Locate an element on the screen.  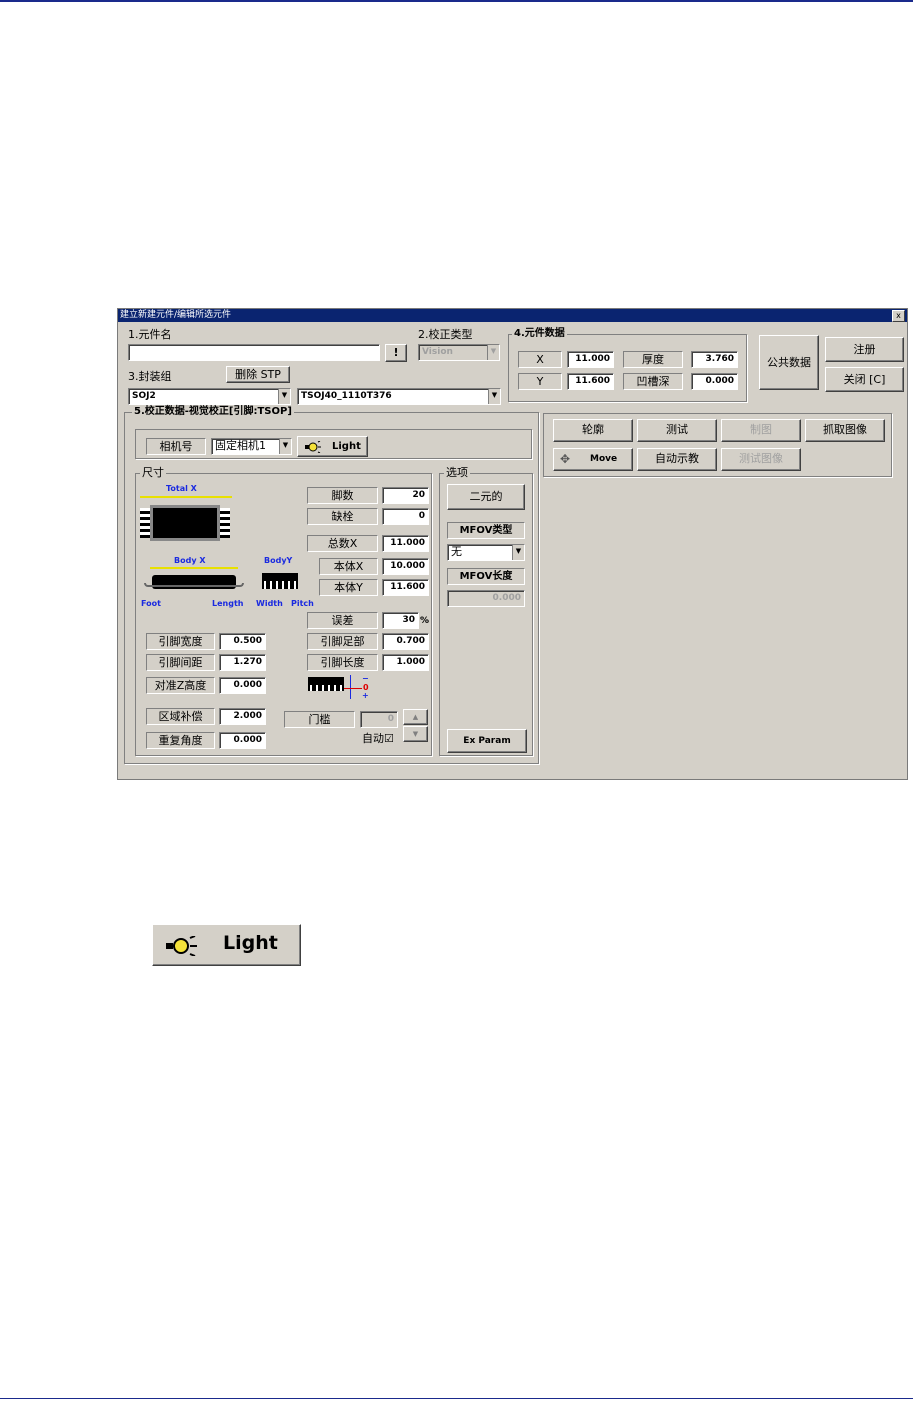
area-comp-label: 区域补偿 is located at coordinates (180, 716).